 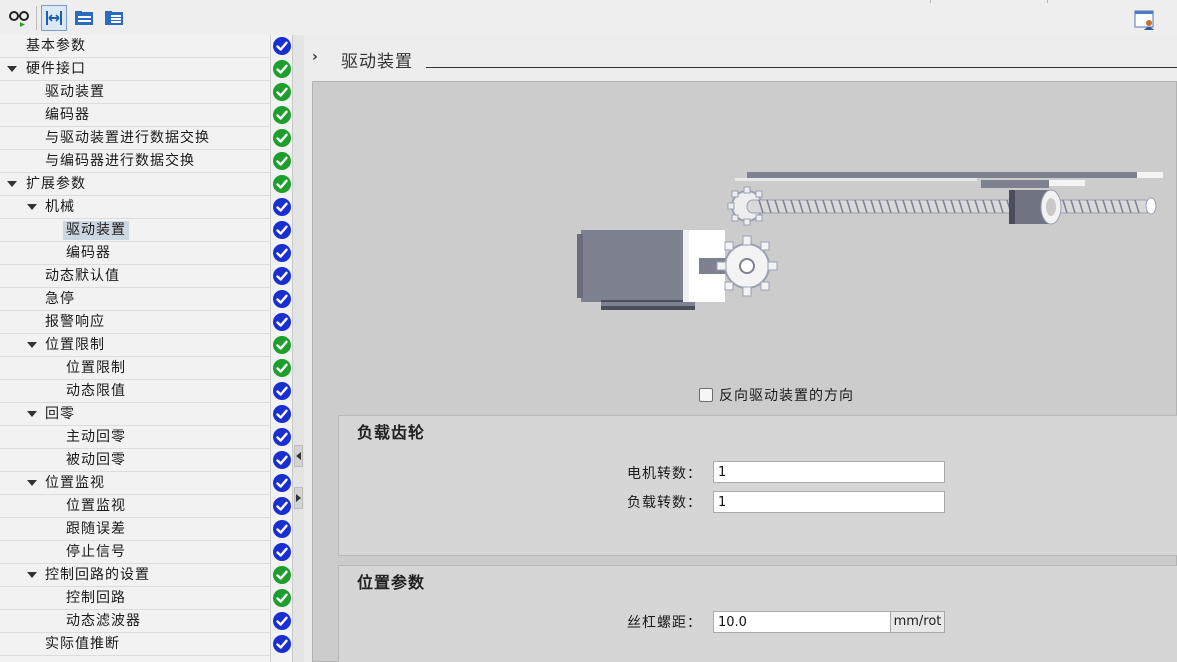 What do you see at coordinates (135, 414) in the screenshot?
I see `nav-item: 回零` at bounding box center [135, 414].